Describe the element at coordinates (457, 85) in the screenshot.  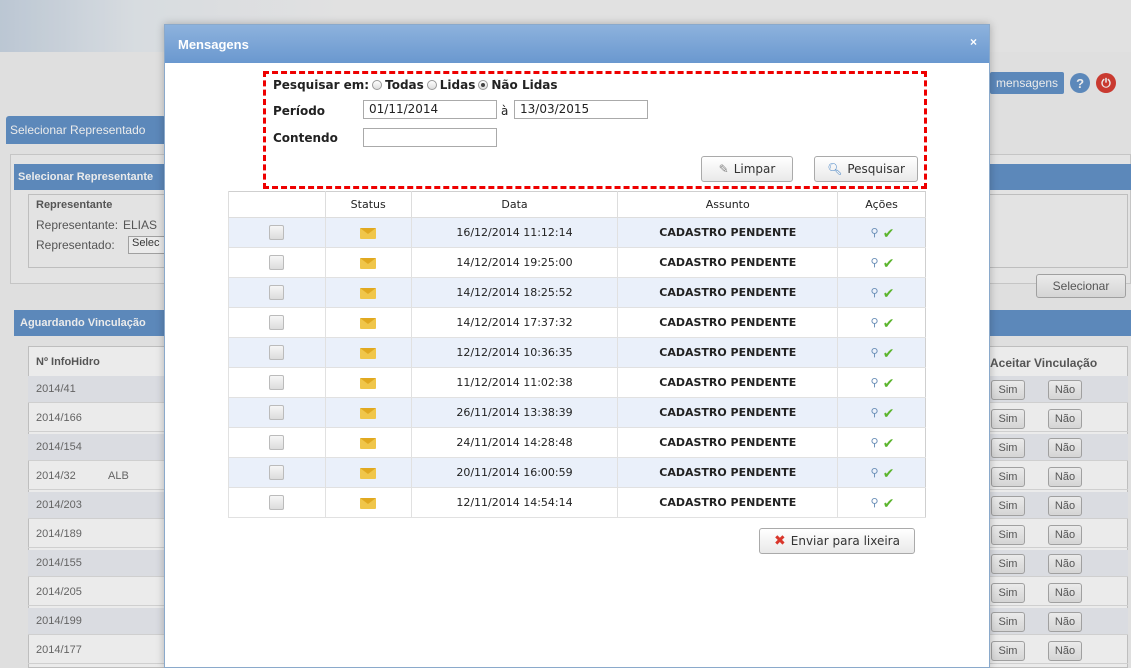
I see `radio-lidas-label: Lidas` at that location.